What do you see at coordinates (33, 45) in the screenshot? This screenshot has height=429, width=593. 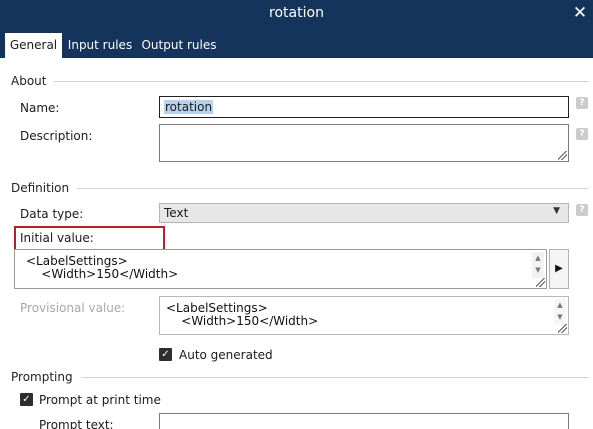 I see `tab-general: General` at bounding box center [33, 45].